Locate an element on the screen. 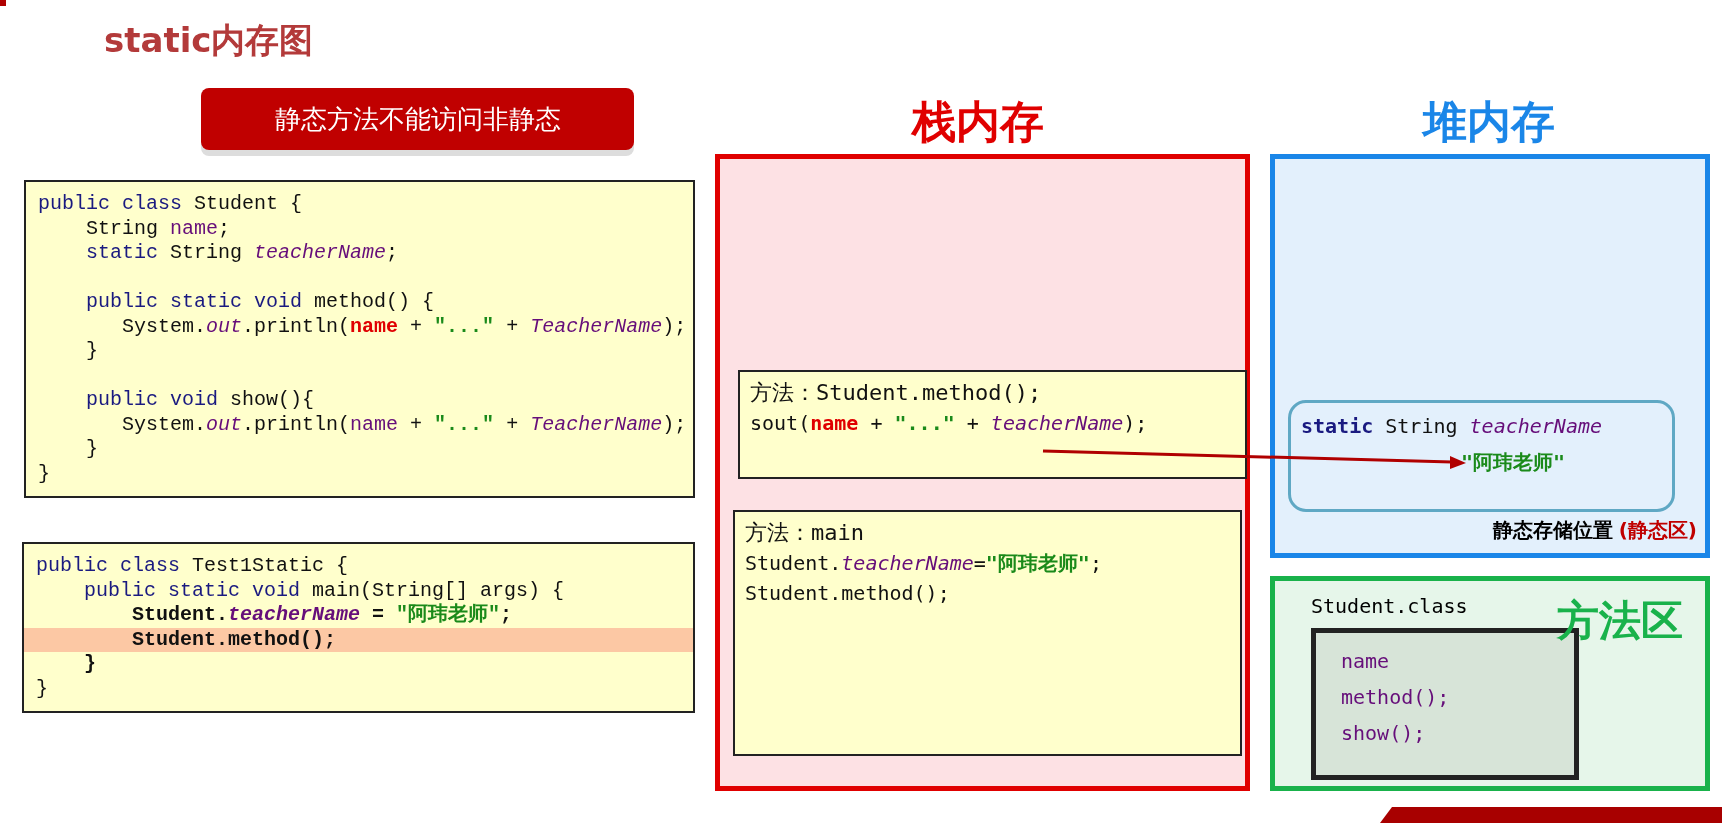  class-member: name is located at coordinates (1366, 661).